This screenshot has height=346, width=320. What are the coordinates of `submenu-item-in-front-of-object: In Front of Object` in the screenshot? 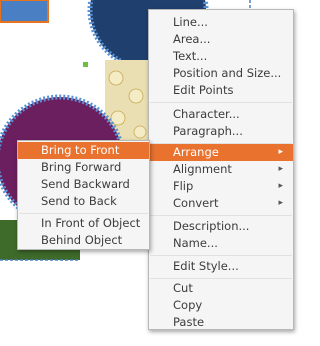 It's located at (83, 223).